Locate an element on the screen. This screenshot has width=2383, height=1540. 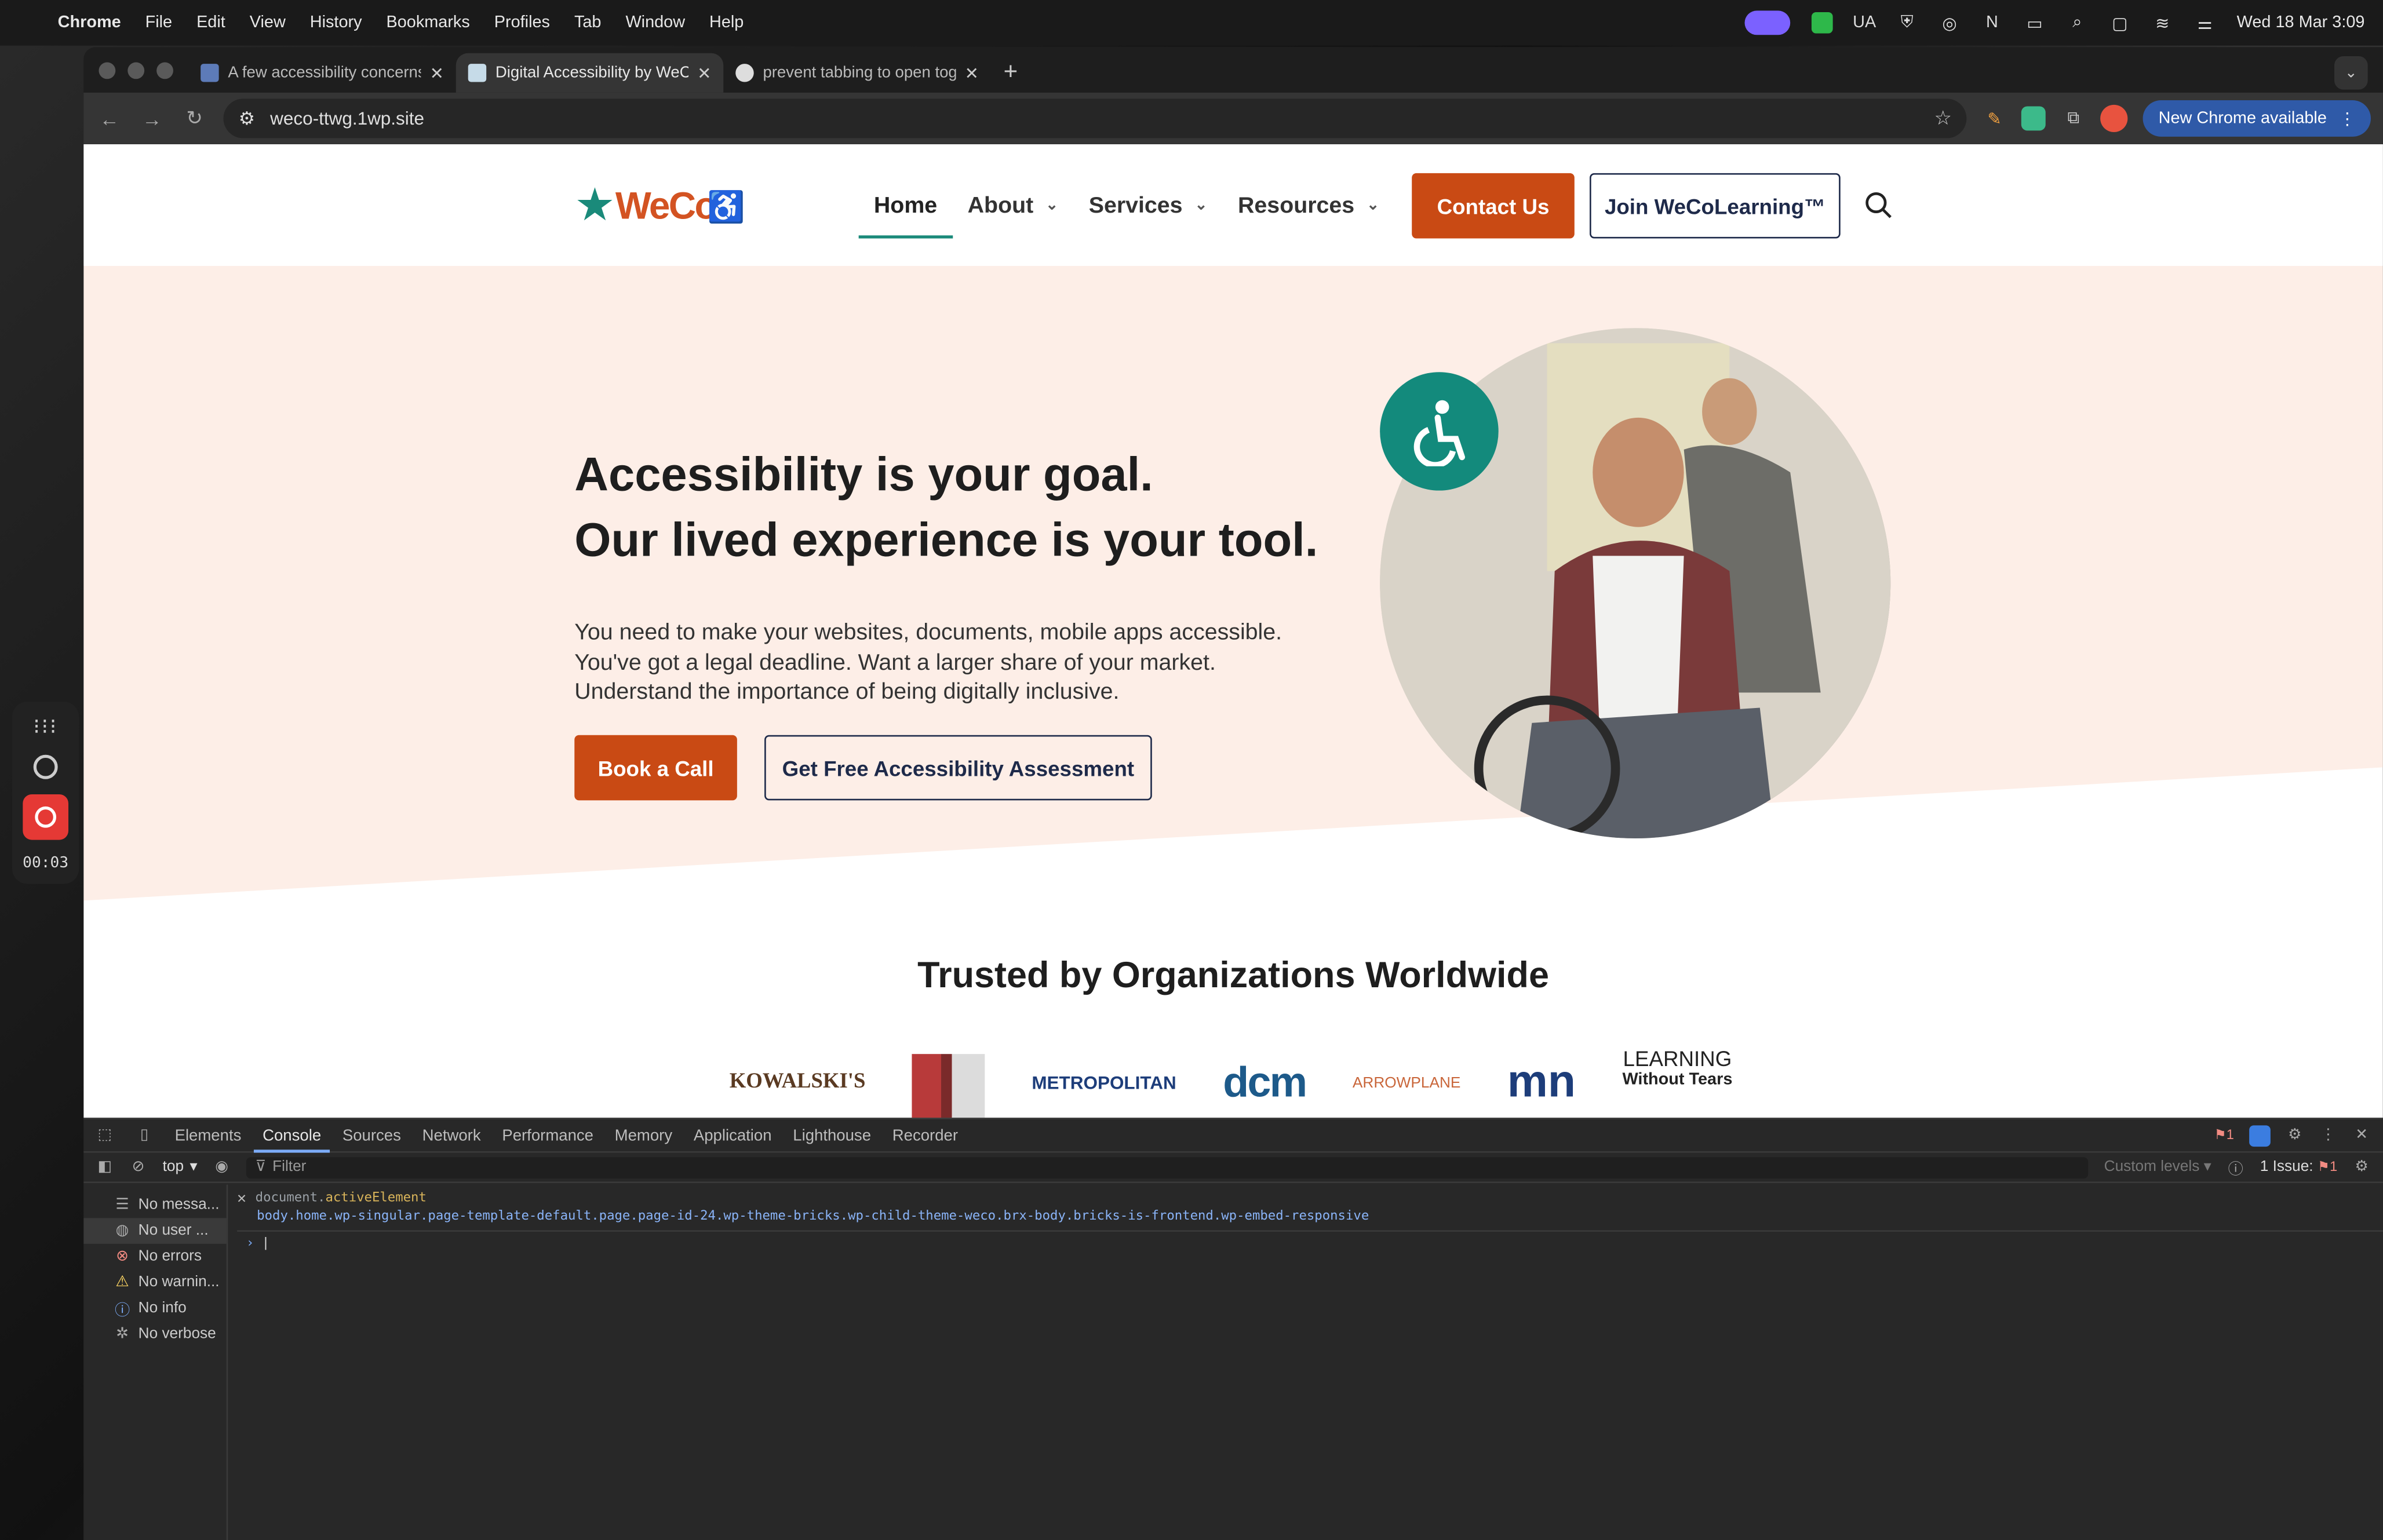
close-window-button is located at coordinates (107, 69).